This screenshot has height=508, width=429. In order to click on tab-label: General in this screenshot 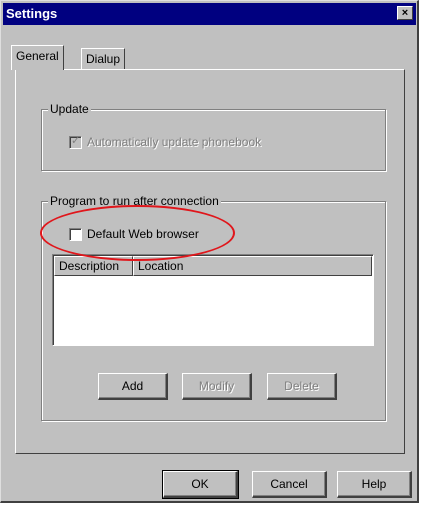, I will do `click(37, 56)`.